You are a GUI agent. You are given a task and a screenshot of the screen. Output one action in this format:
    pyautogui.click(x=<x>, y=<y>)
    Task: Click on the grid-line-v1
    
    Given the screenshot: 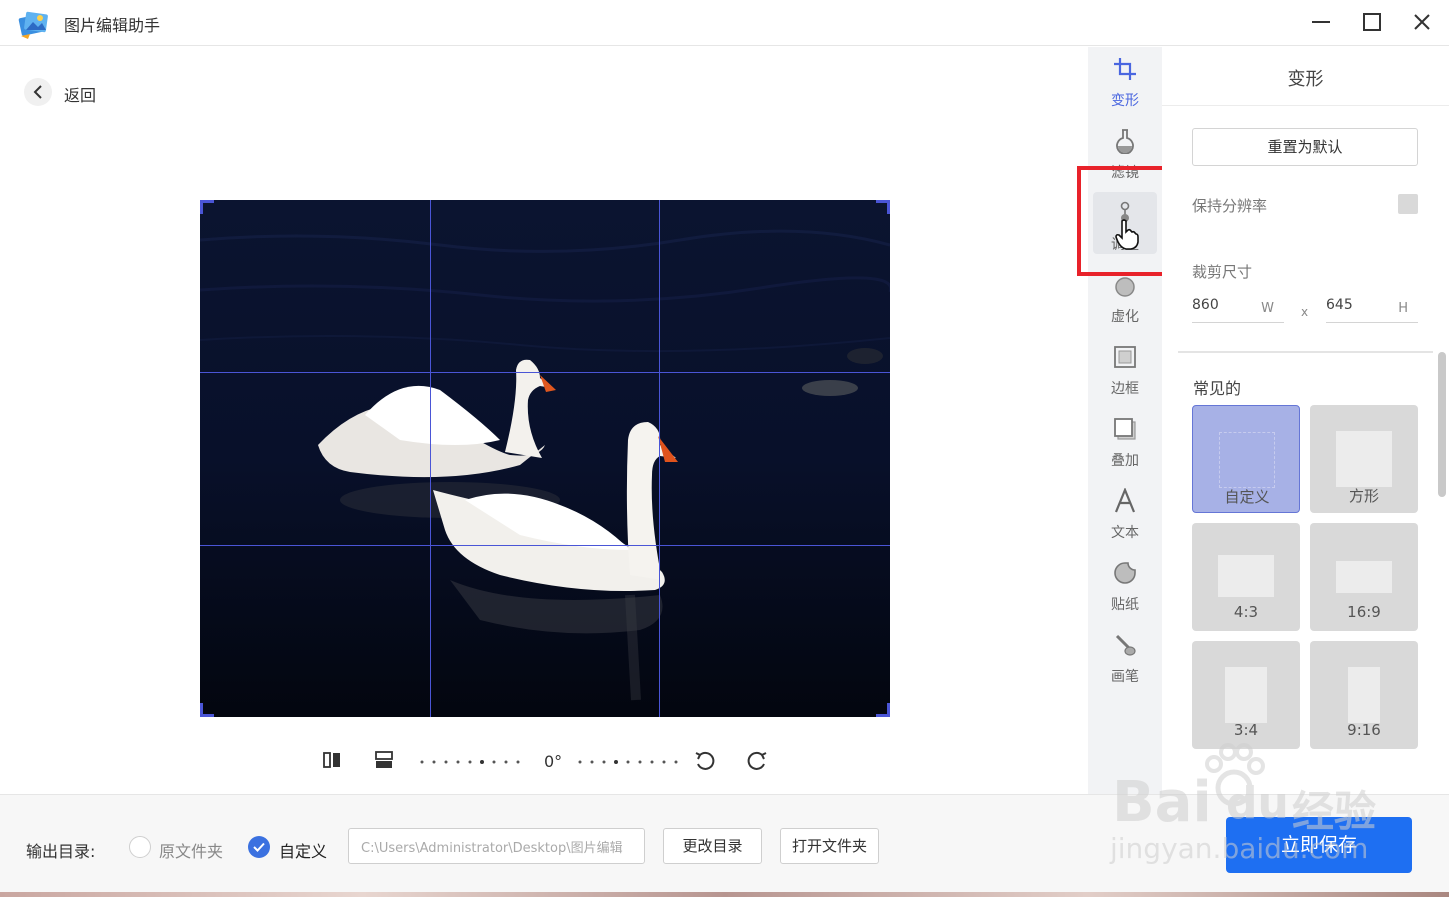 What is the action you would take?
    pyautogui.click(x=430, y=458)
    